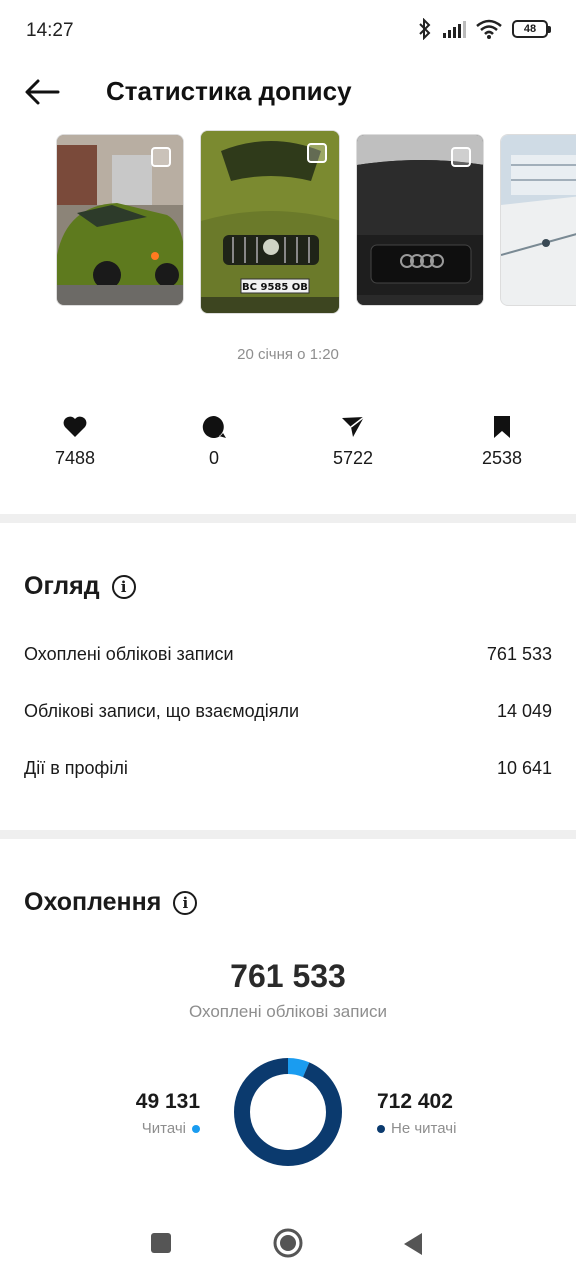 This screenshot has height=1280, width=576. Describe the element at coordinates (167, 1101) in the screenshot. I see `followers-value: 49 131` at that location.